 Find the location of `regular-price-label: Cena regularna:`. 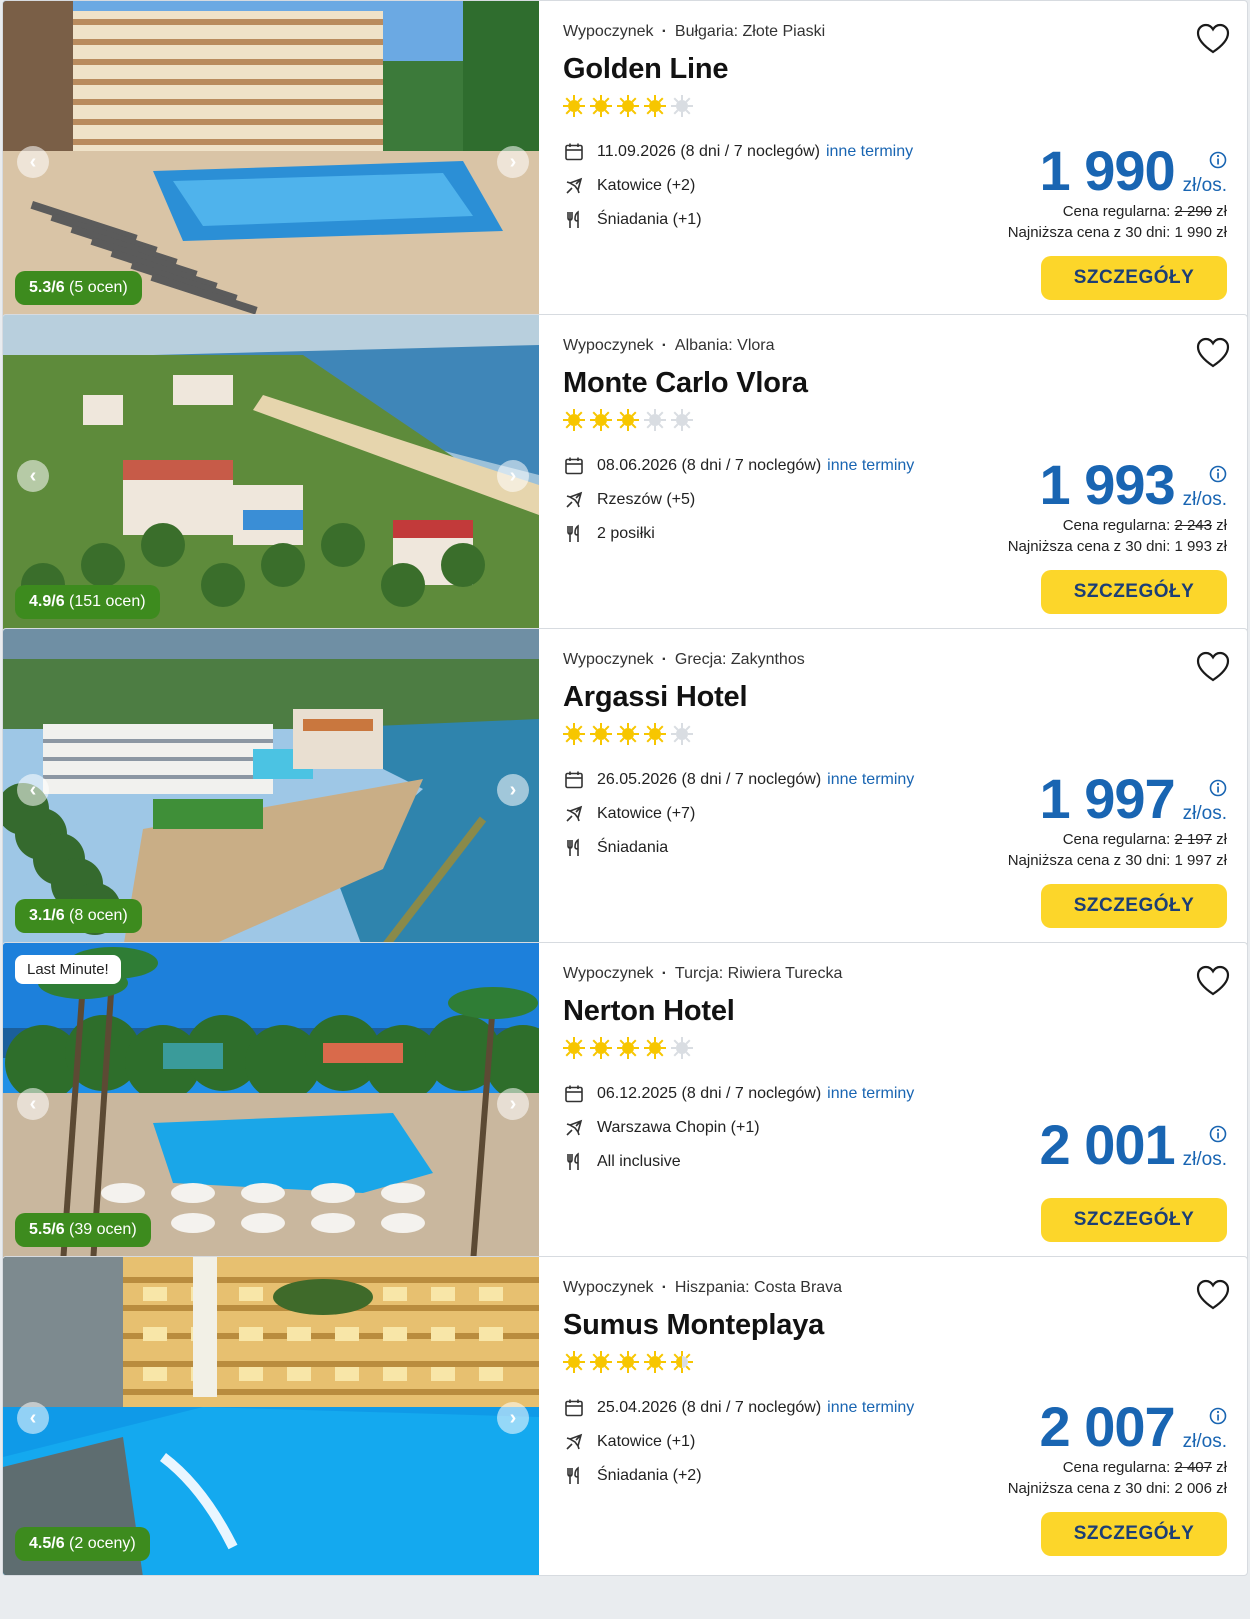

regular-price-label: Cena regularna: is located at coordinates (1116, 839).